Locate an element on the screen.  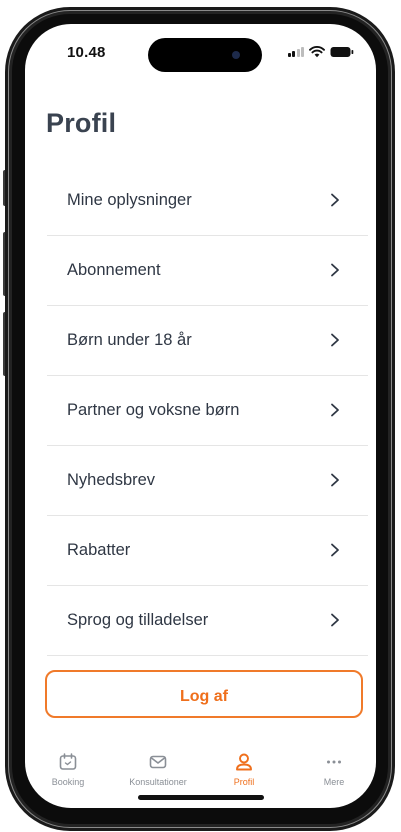
battery-icon is located at coordinates (342, 52).